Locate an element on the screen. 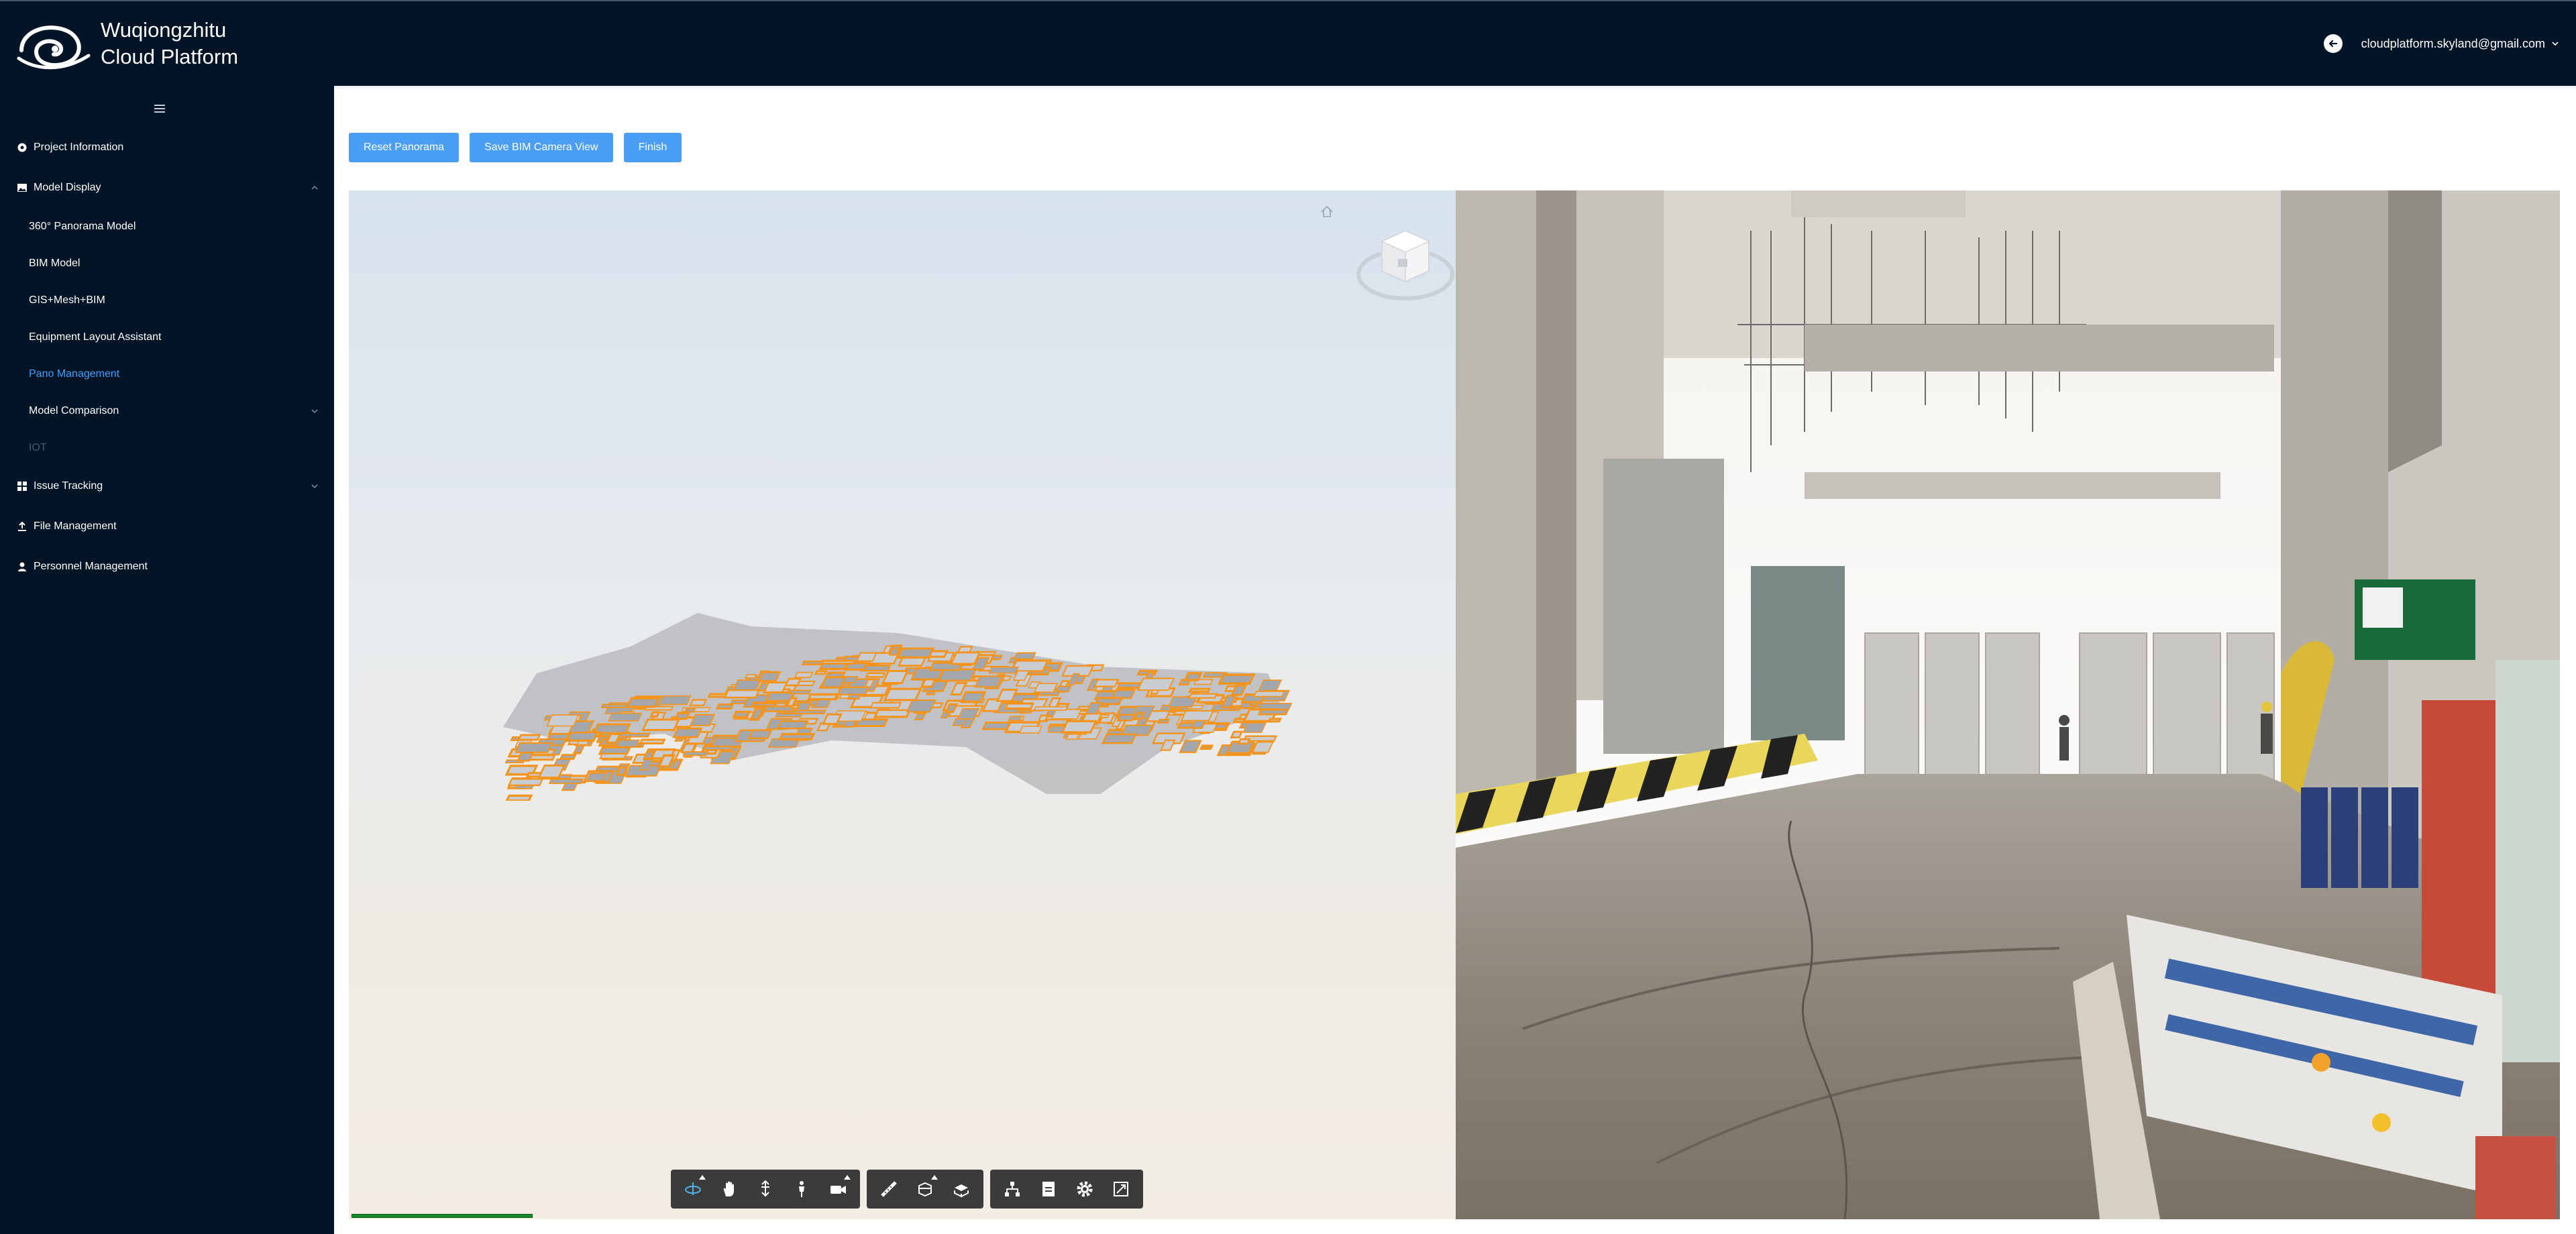 This screenshot has height=1234, width=2576. home-icon is located at coordinates (1327, 212).